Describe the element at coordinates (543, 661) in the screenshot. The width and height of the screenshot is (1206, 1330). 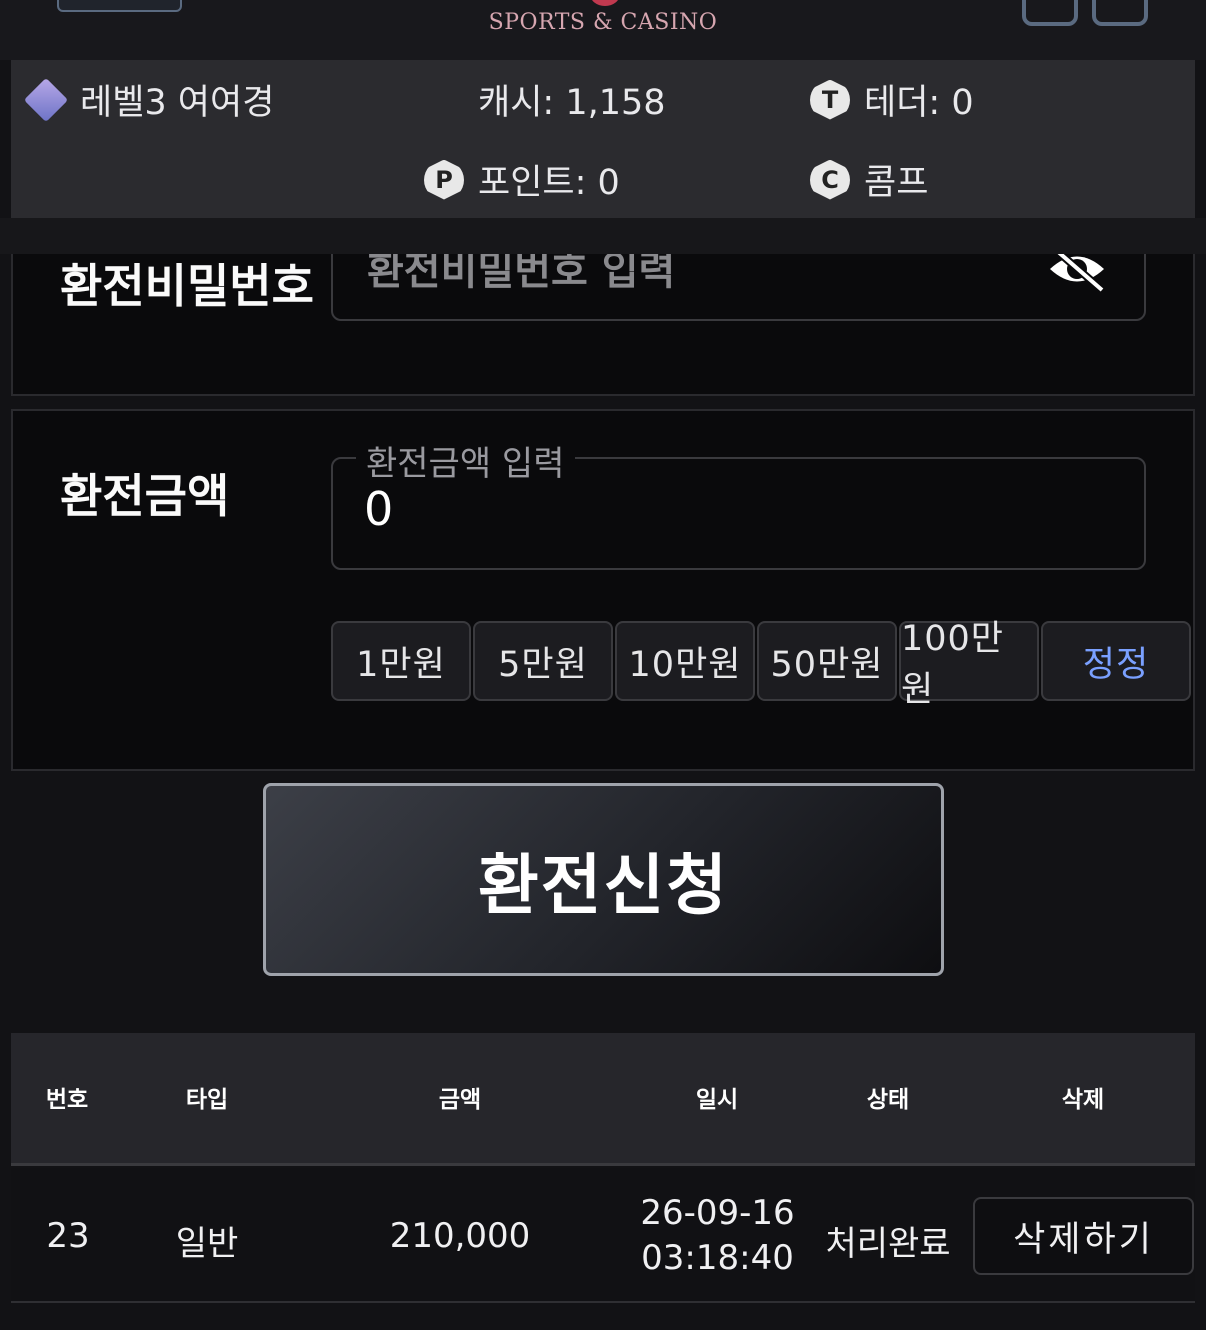
I see `quick-amount-50k-button: 5만원` at that location.